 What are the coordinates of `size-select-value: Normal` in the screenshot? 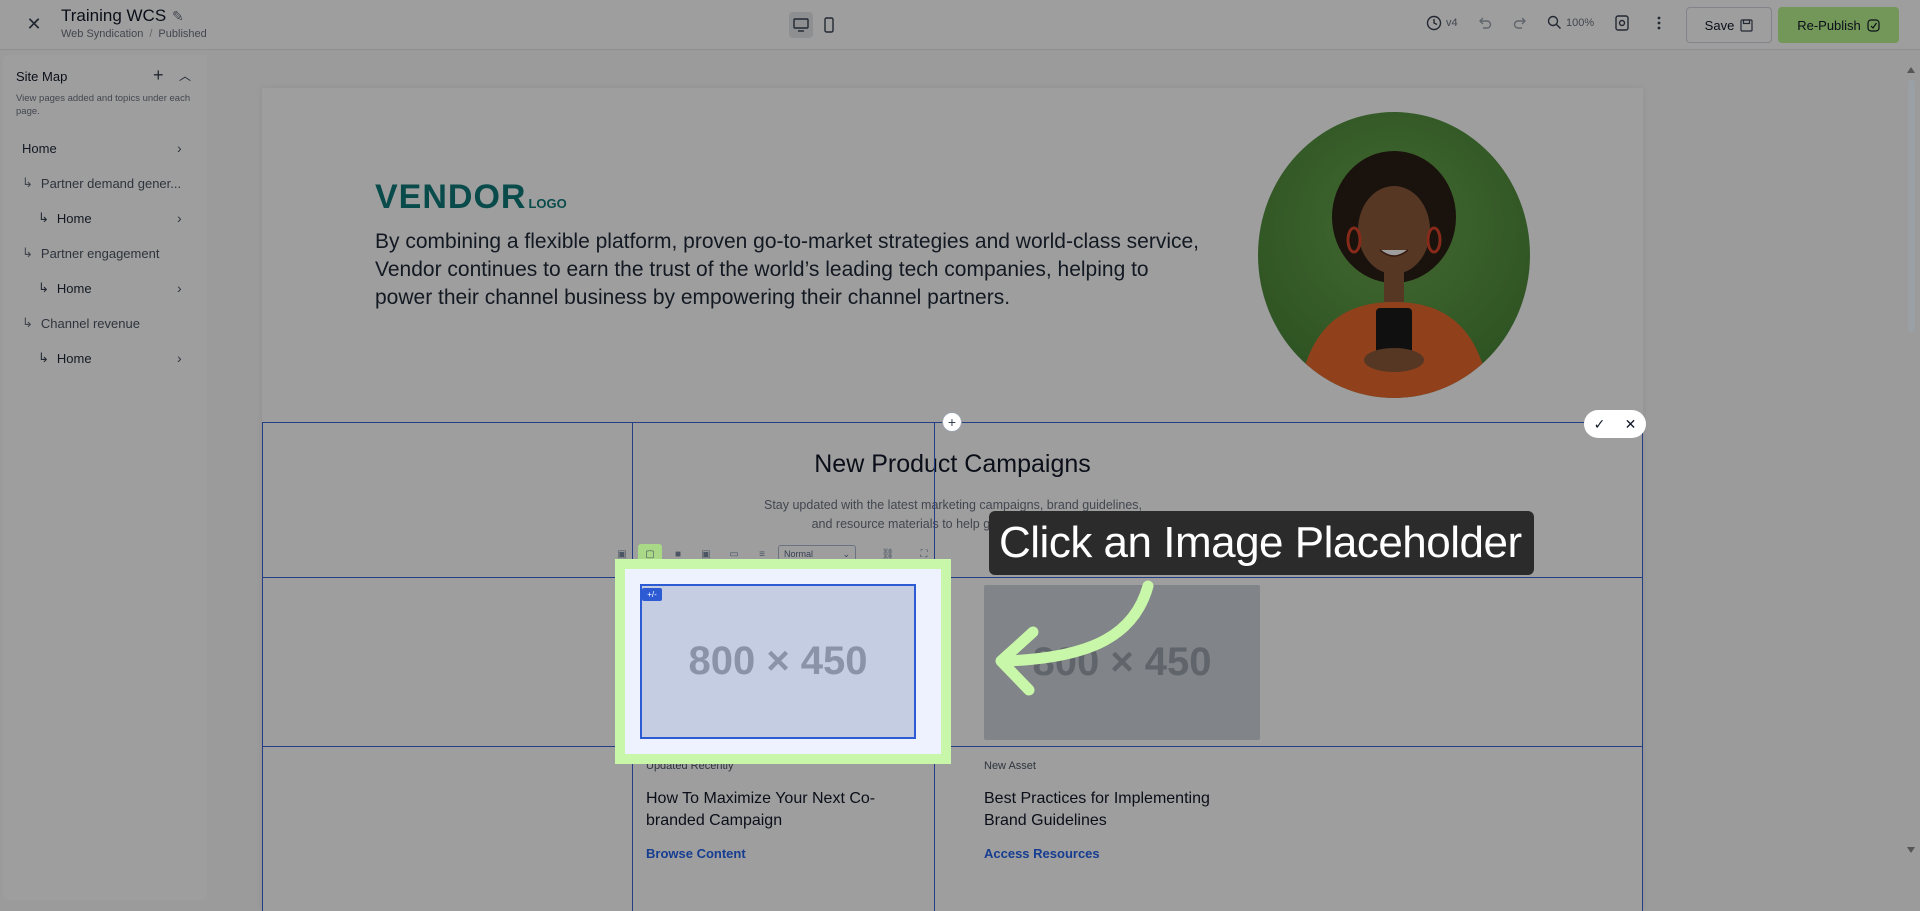 It's located at (799, 554).